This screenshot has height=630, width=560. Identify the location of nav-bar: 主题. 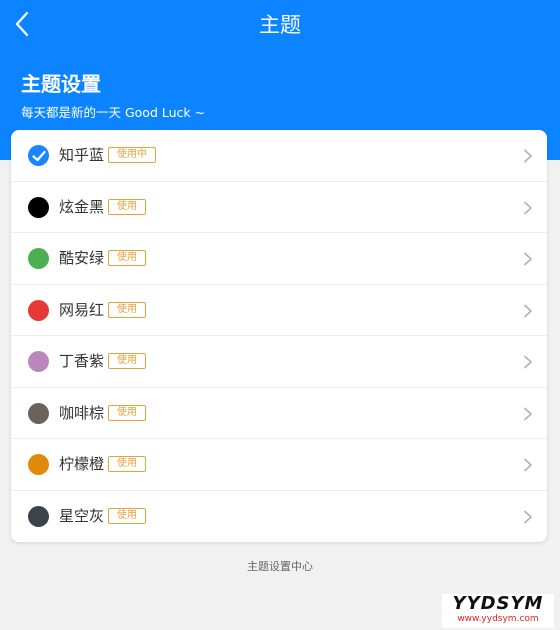
(280, 25).